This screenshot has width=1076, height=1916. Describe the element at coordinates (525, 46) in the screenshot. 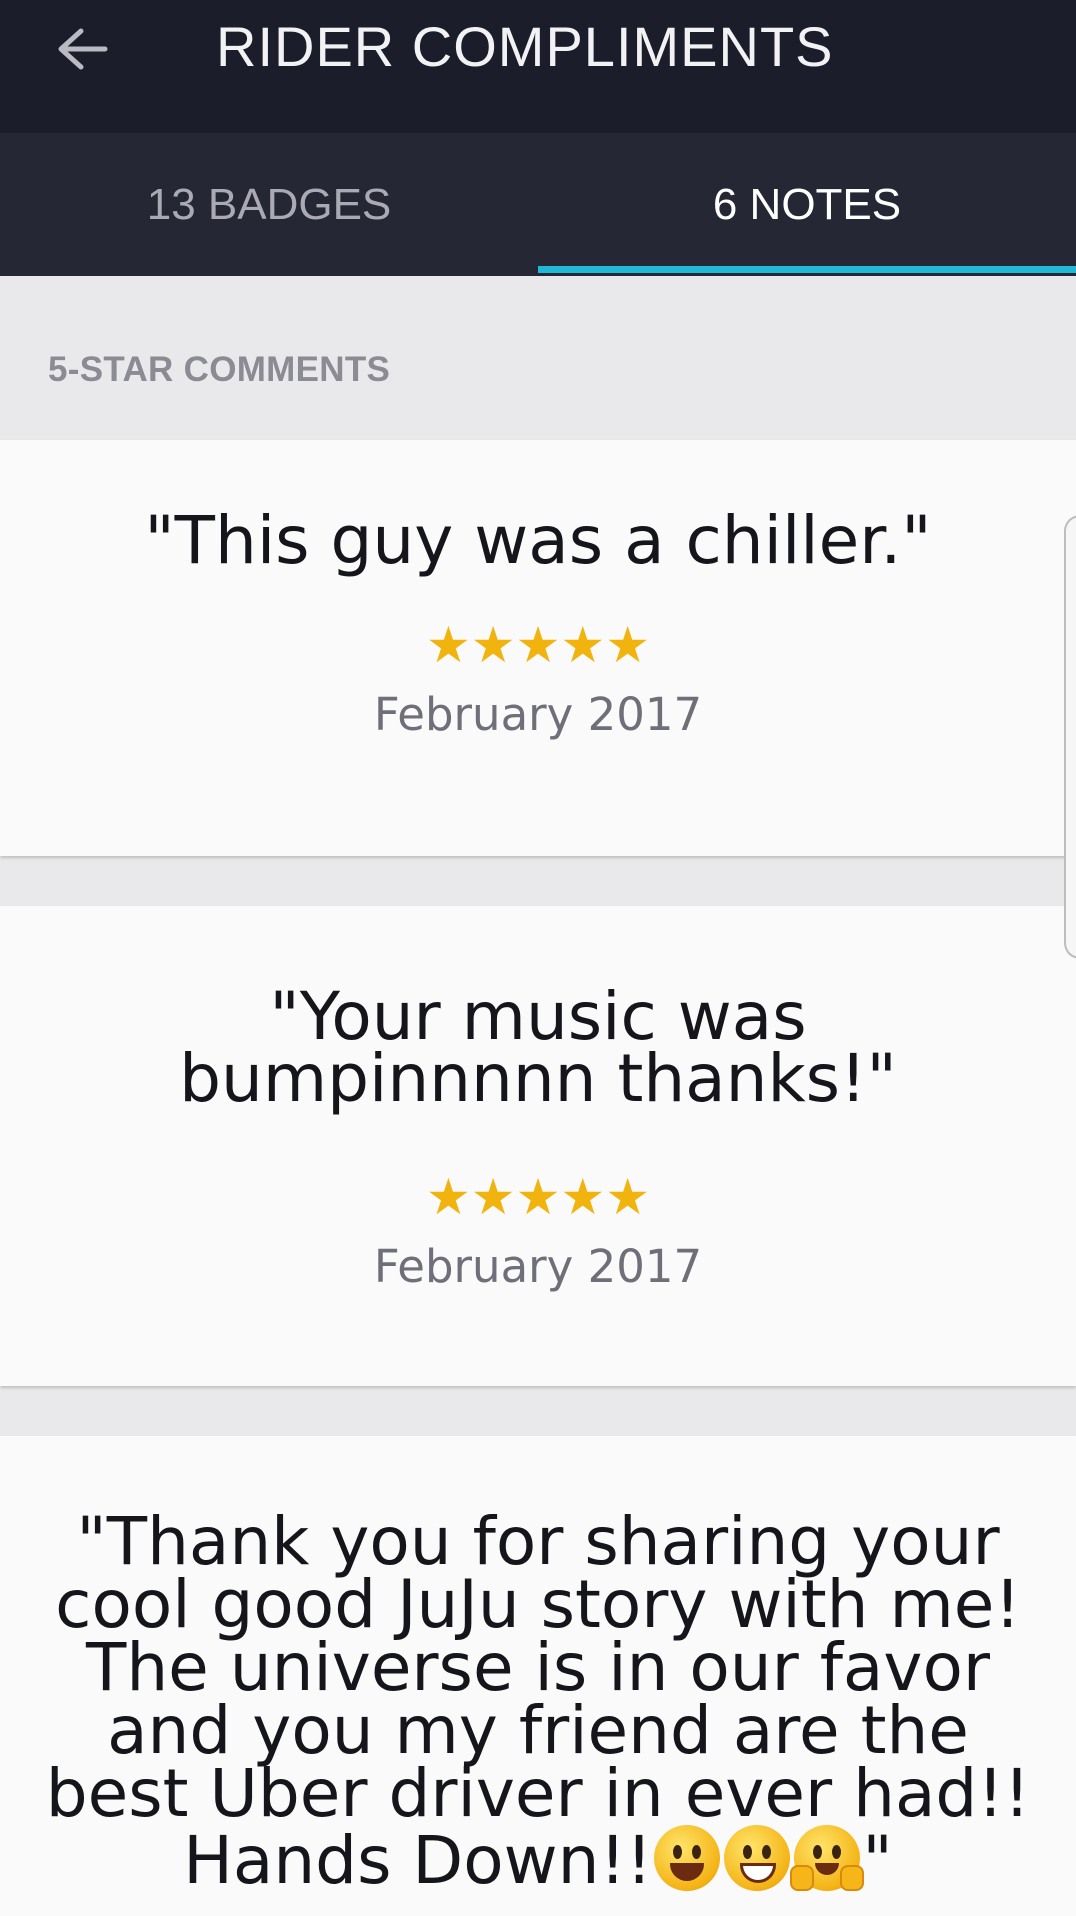

I see `page-title: RIDER COMPLIMENTS` at that location.